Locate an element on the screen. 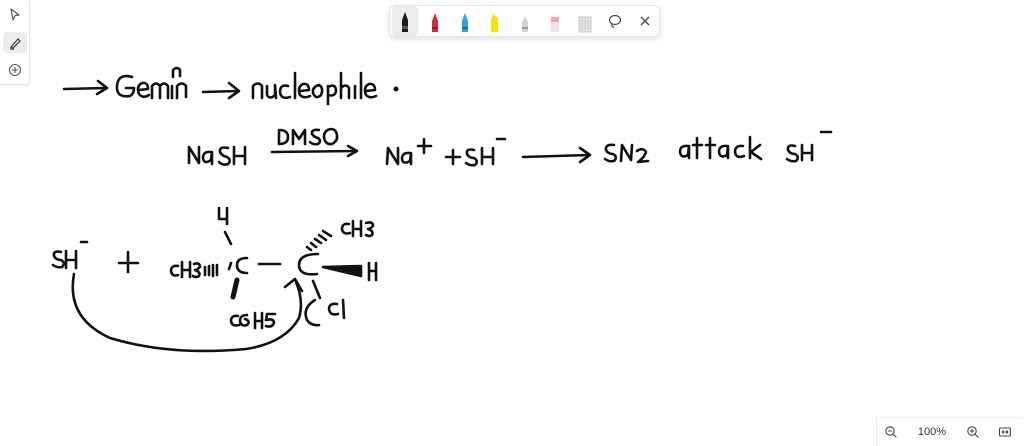 The image size is (1024, 446). yellow-highlighter-icon is located at coordinates (494, 23).